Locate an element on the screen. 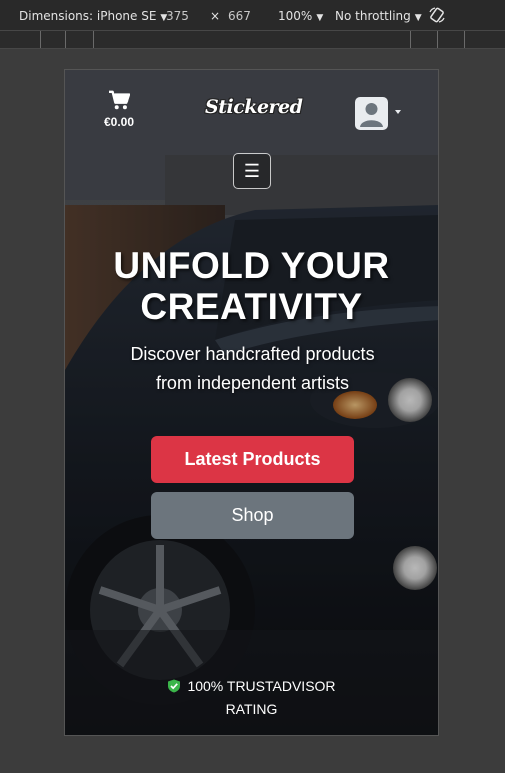  shield-check-icon is located at coordinates (174, 686).